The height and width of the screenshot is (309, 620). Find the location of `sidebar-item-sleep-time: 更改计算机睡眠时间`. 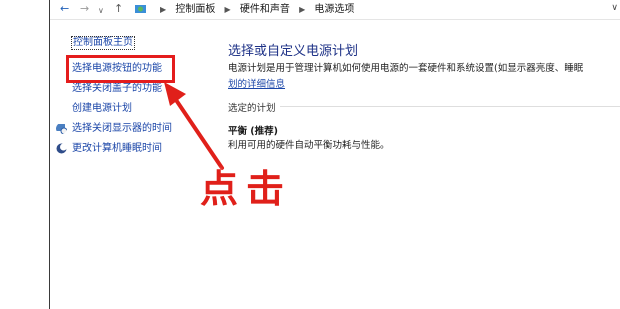

sidebar-item-sleep-time: 更改计算机睡眠时间 is located at coordinates (117, 149).